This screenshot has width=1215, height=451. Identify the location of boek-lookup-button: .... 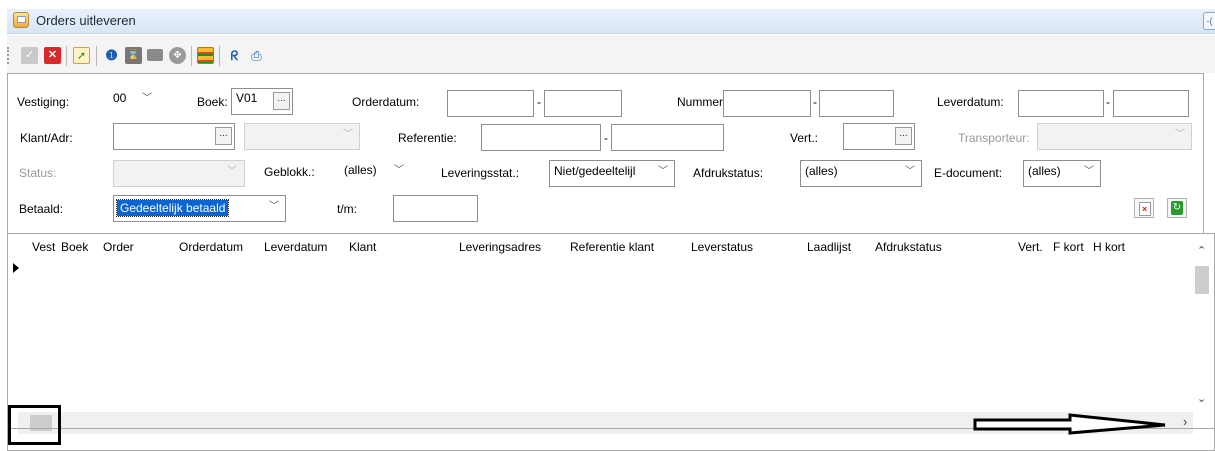
(281, 101).